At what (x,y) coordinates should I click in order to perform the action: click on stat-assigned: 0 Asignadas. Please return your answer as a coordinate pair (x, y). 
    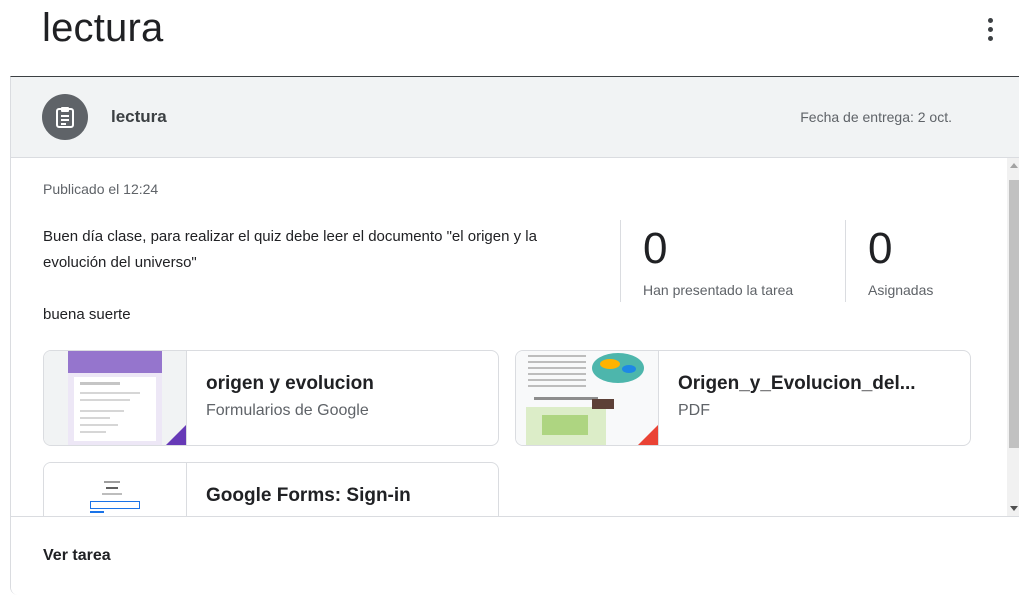
    Looking at the image, I should click on (910, 261).